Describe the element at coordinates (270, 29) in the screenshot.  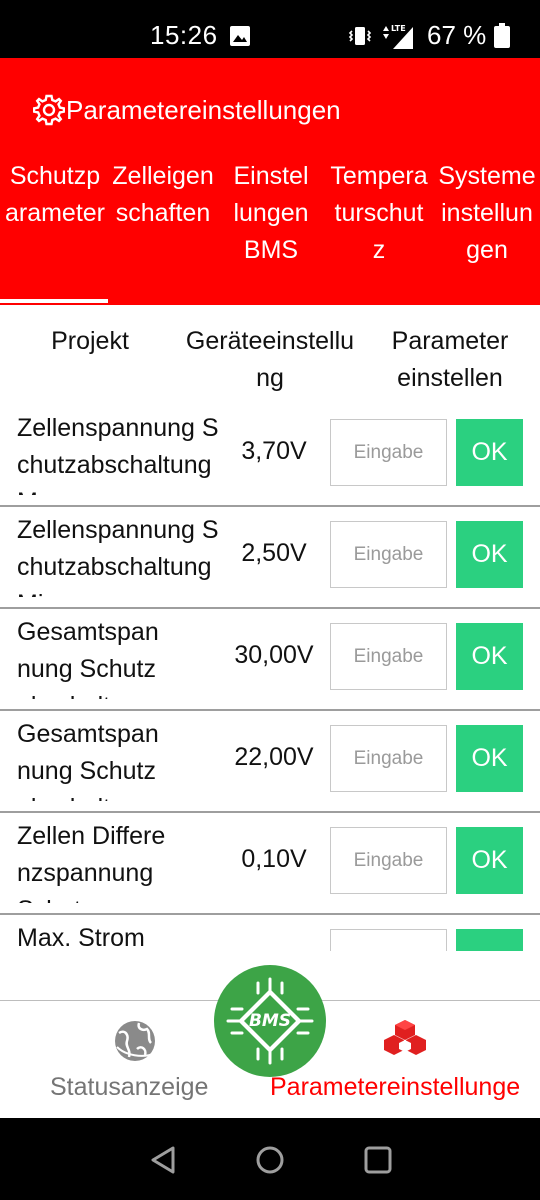
I see `status-bar: 15:26 LTE 67 %` at that location.